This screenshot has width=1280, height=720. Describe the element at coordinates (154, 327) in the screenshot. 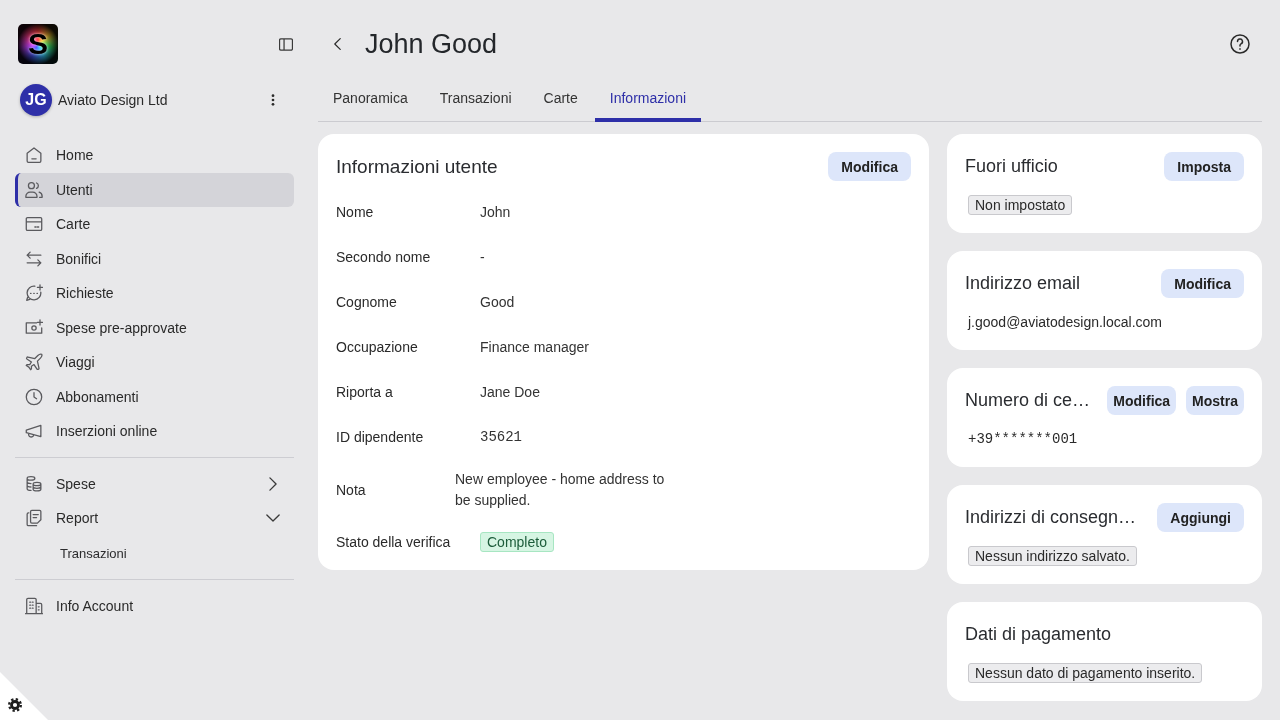

I see `nav-item: Spese pre-approvate` at that location.